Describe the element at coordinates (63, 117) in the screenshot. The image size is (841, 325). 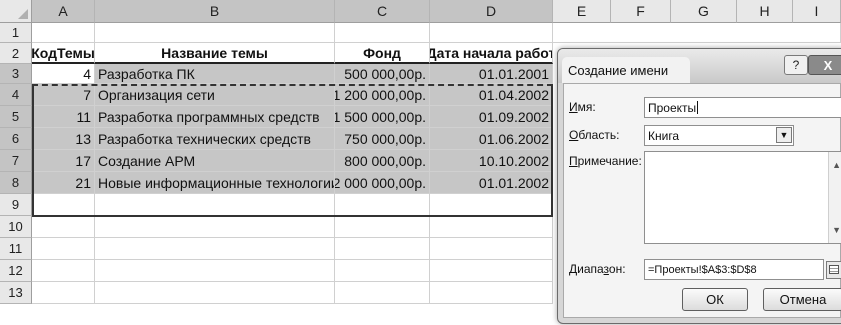
I see `cell-a5: 11` at that location.